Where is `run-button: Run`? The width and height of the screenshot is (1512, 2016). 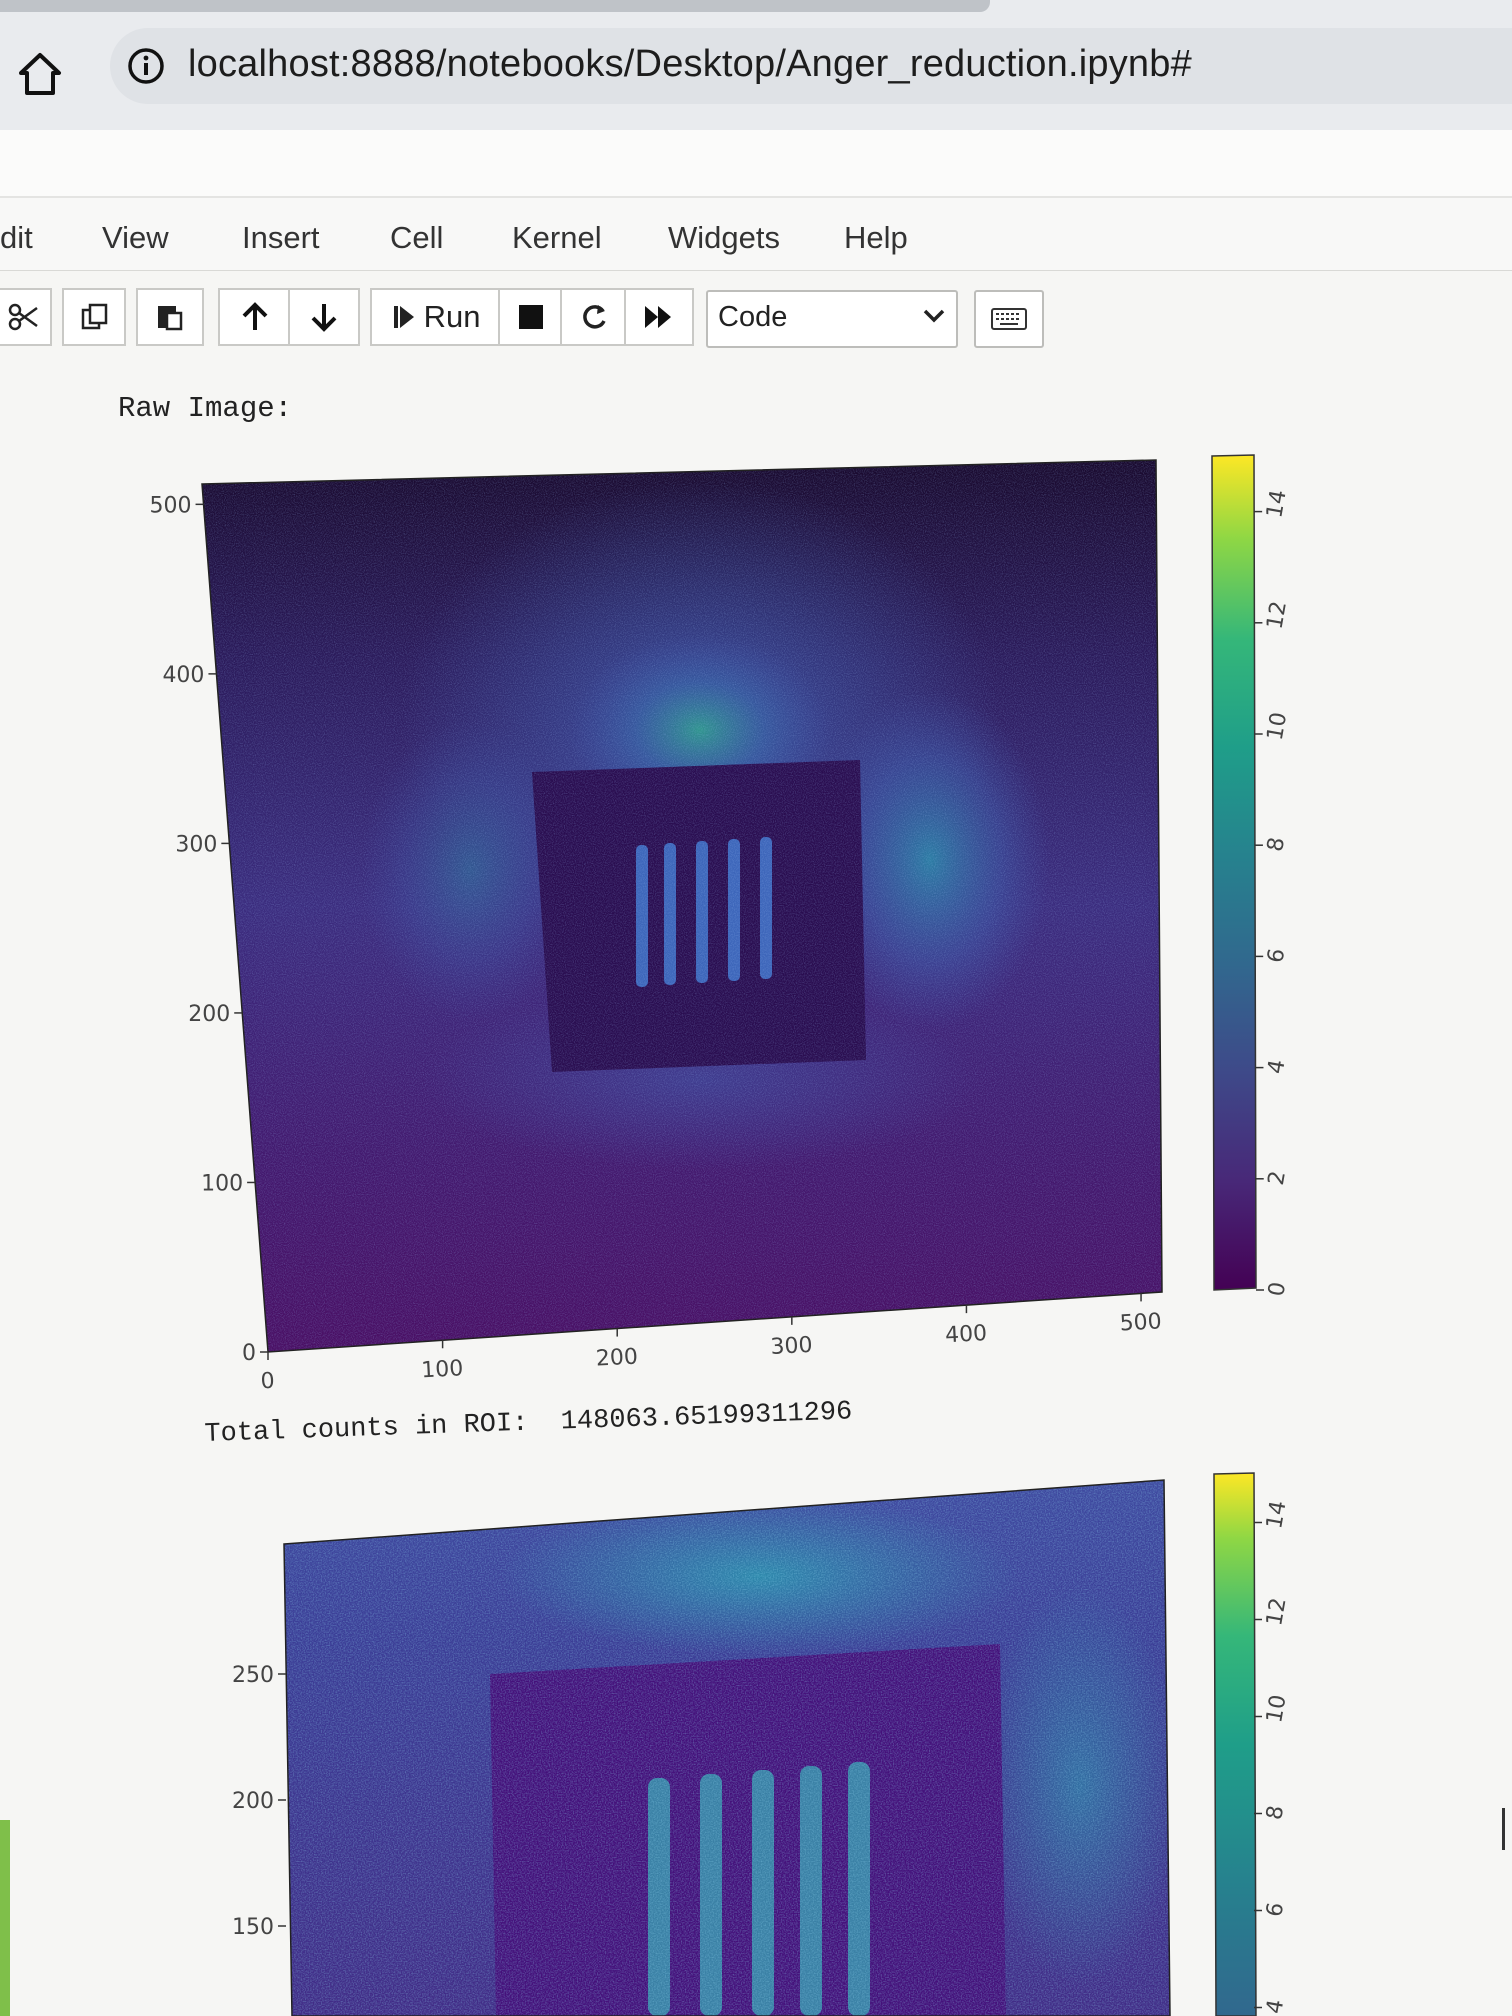
run-button: Run is located at coordinates (436, 317).